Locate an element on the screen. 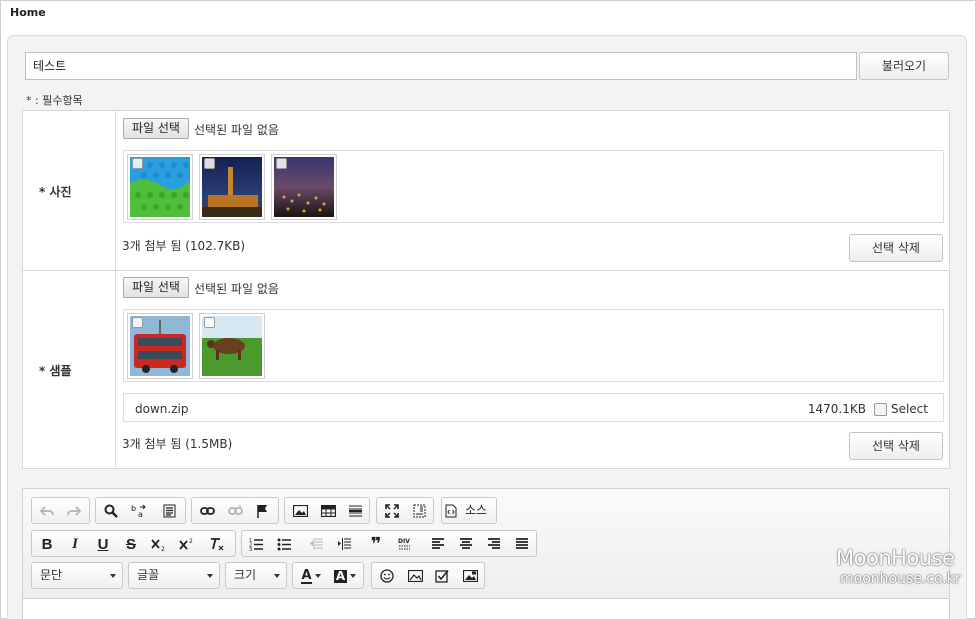  div-icon: DIV is located at coordinates (404, 544).